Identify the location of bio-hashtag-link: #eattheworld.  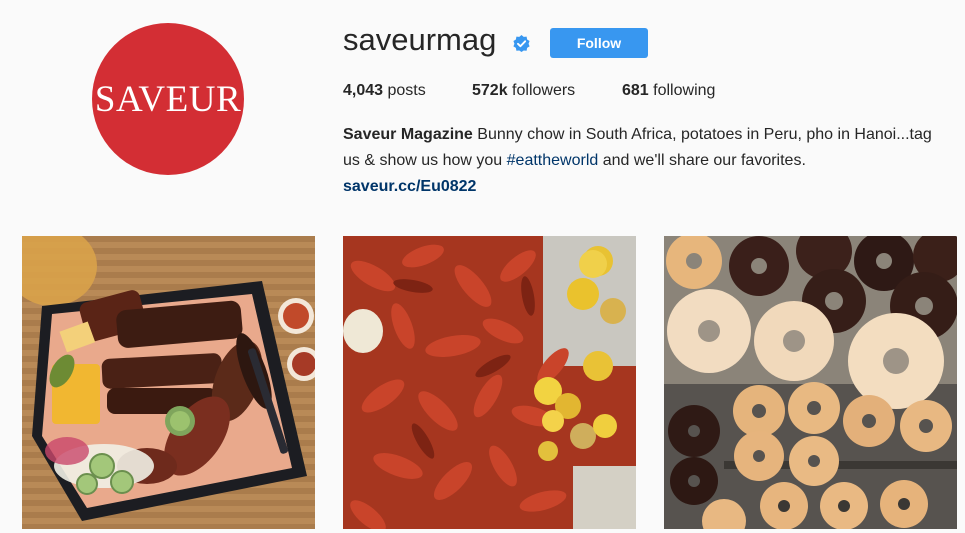
(553, 160).